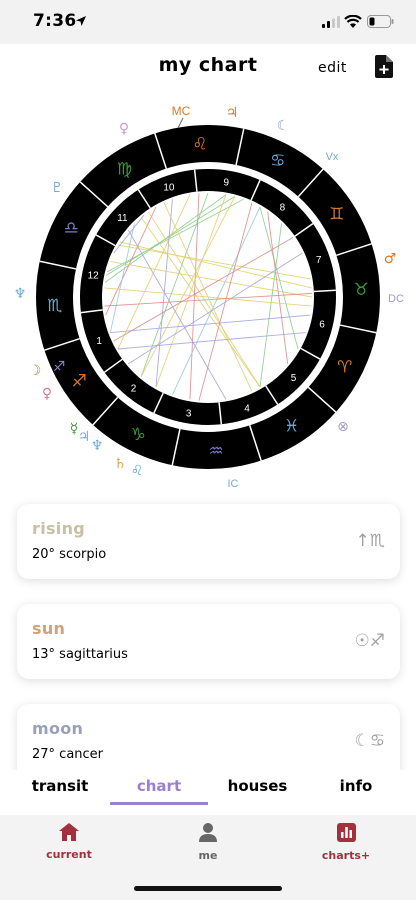 The width and height of the screenshot is (416, 900). Describe the element at coordinates (35, 371) in the screenshot. I see `planet-glyph-icon: ☽` at that location.